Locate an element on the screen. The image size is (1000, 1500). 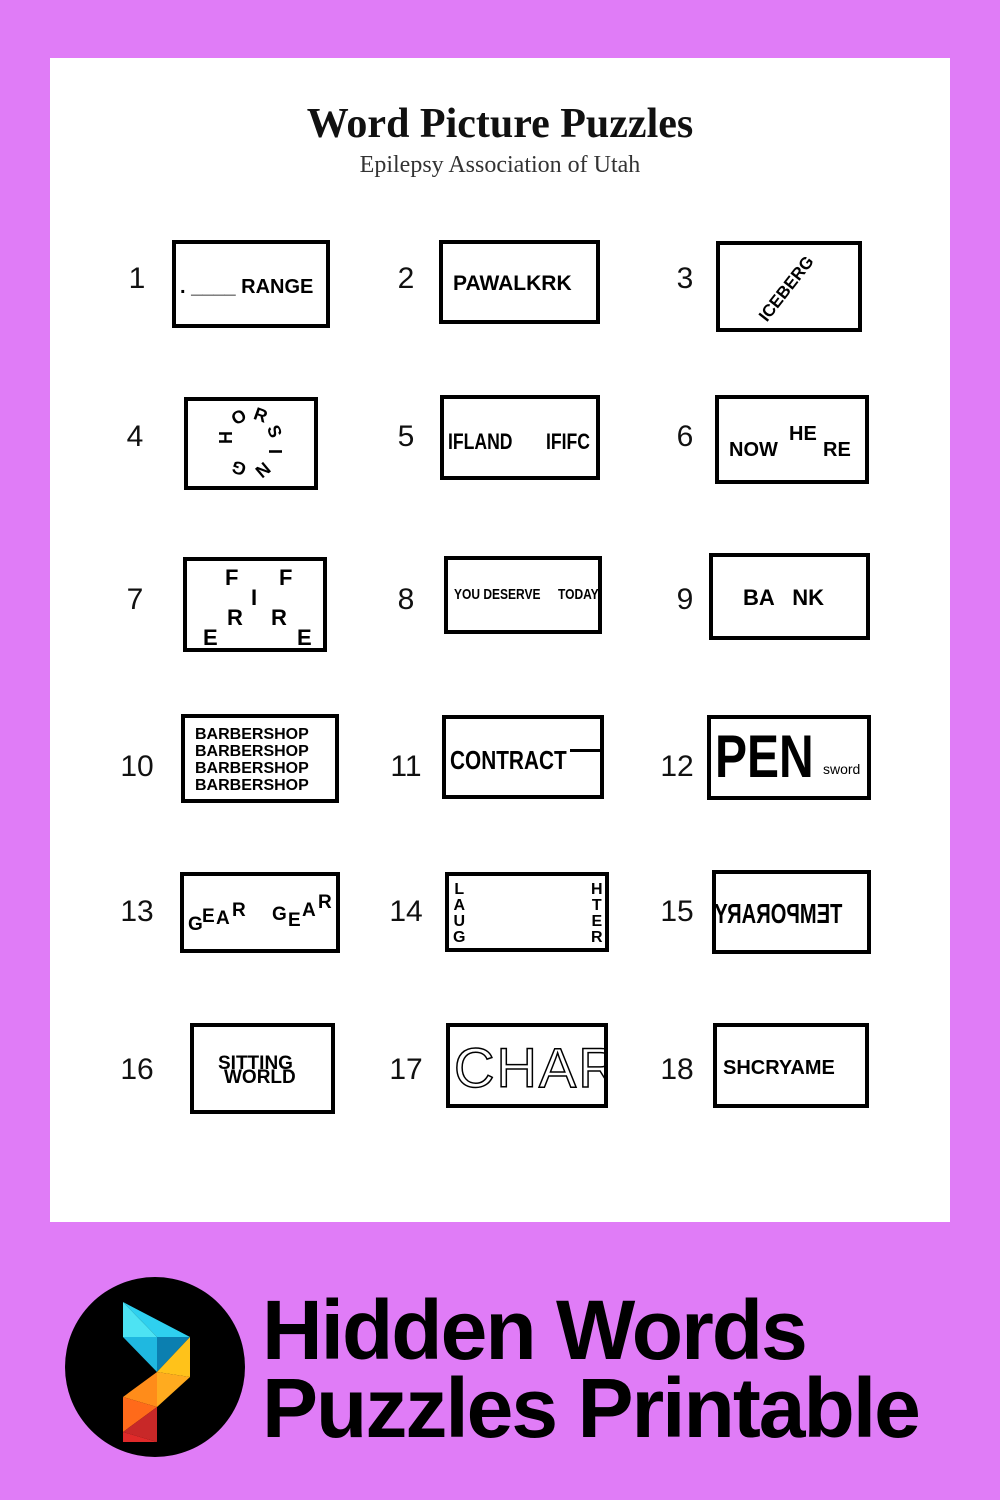
puzzle-number: 9 is located at coordinates (685, 599).